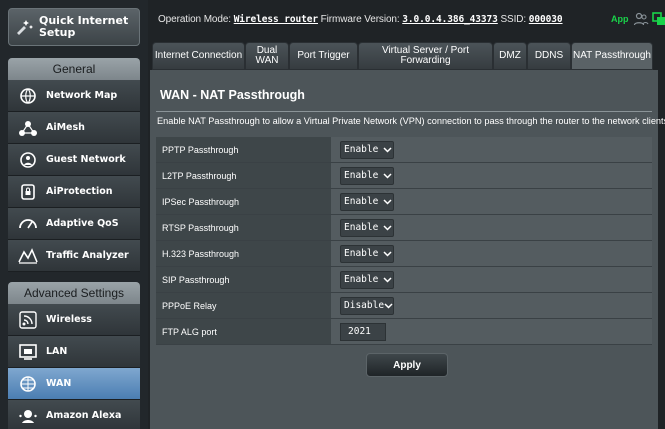 This screenshot has height=429, width=665. I want to click on rtsp-passthrough-select: Enable, so click(367, 227).